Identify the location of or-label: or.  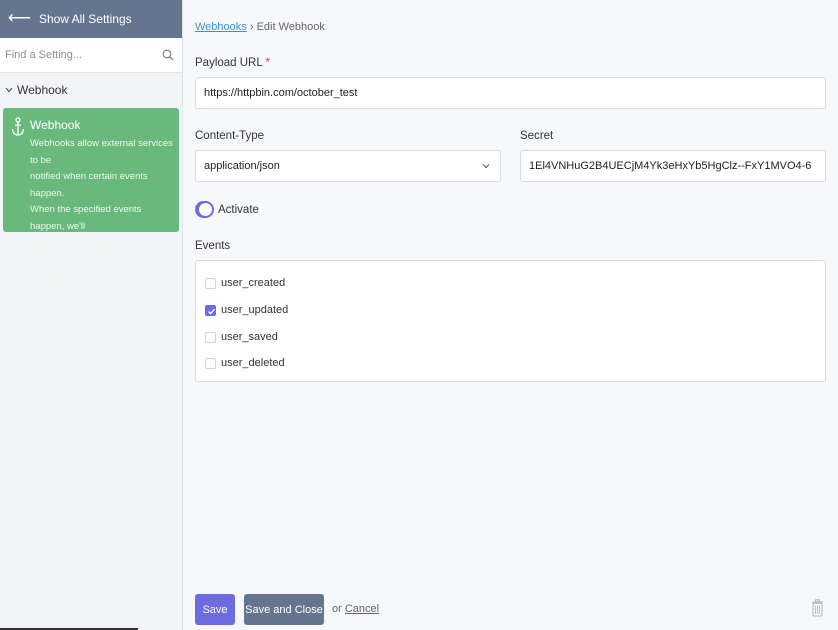
(337, 609).